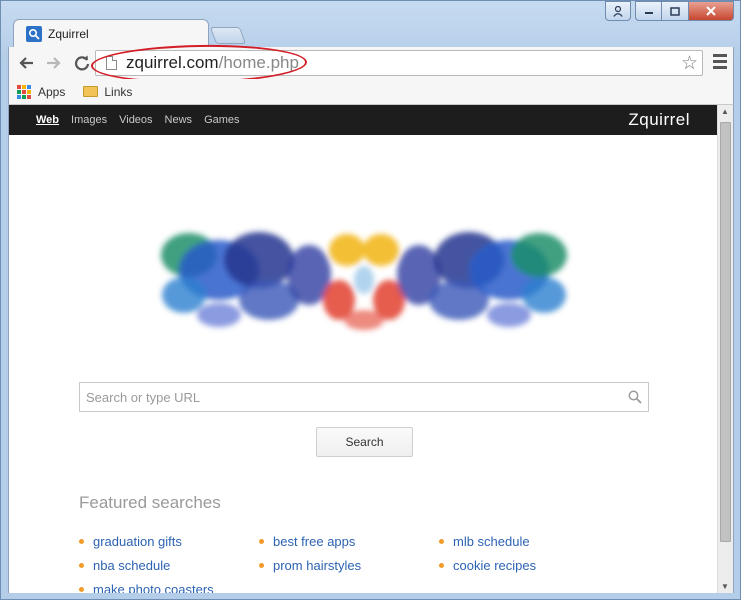 This screenshot has height=600, width=741. I want to click on nav-games: Games, so click(221, 120).